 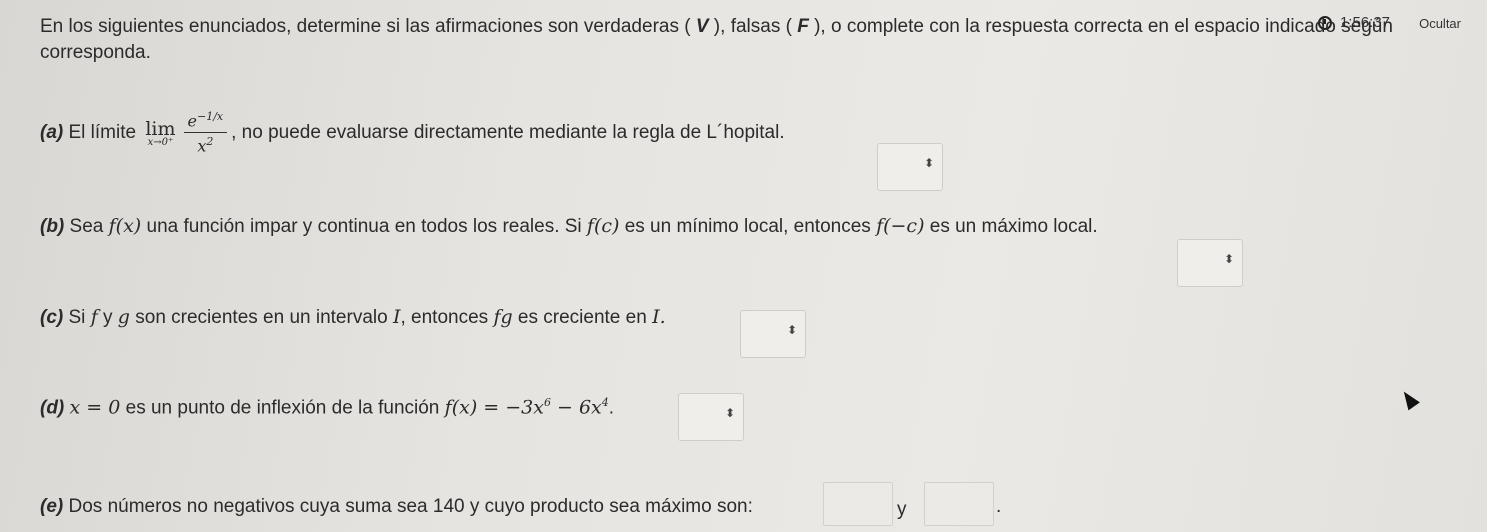 I want to click on answer-d-select: ⬍, so click(x=711, y=417).